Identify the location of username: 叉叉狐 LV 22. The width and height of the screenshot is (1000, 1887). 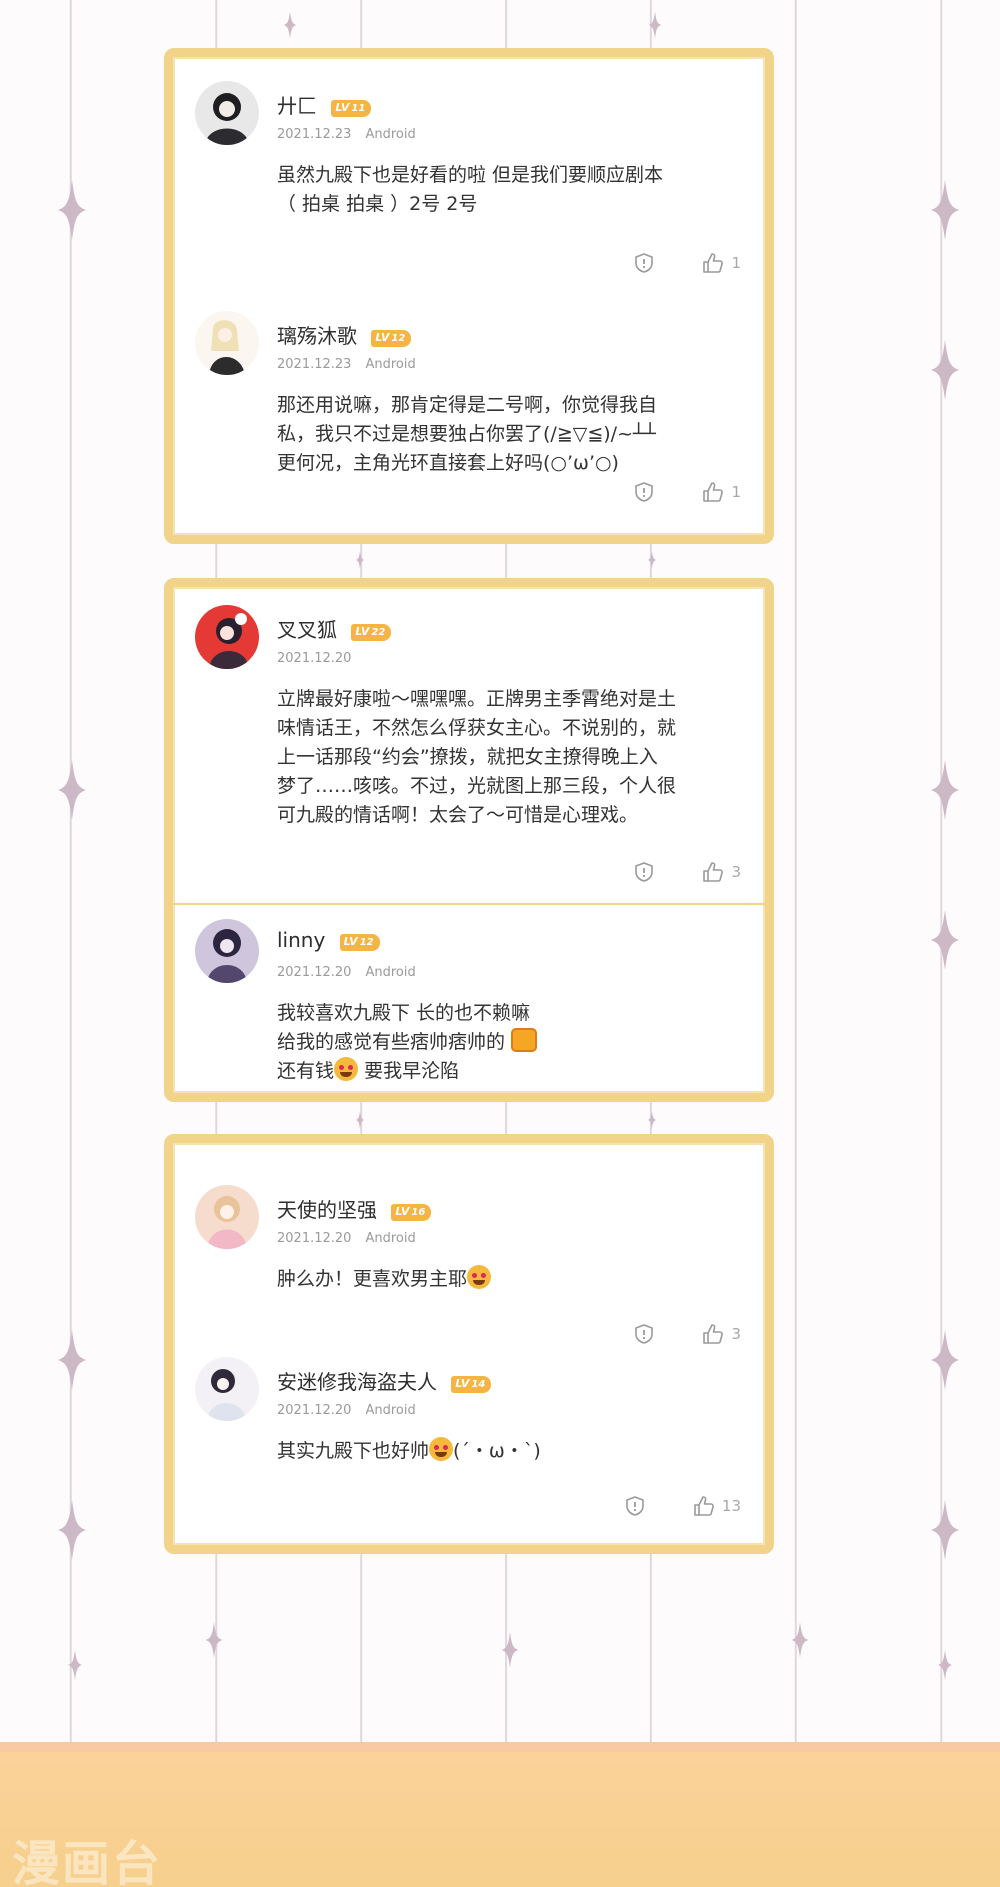
(334, 628).